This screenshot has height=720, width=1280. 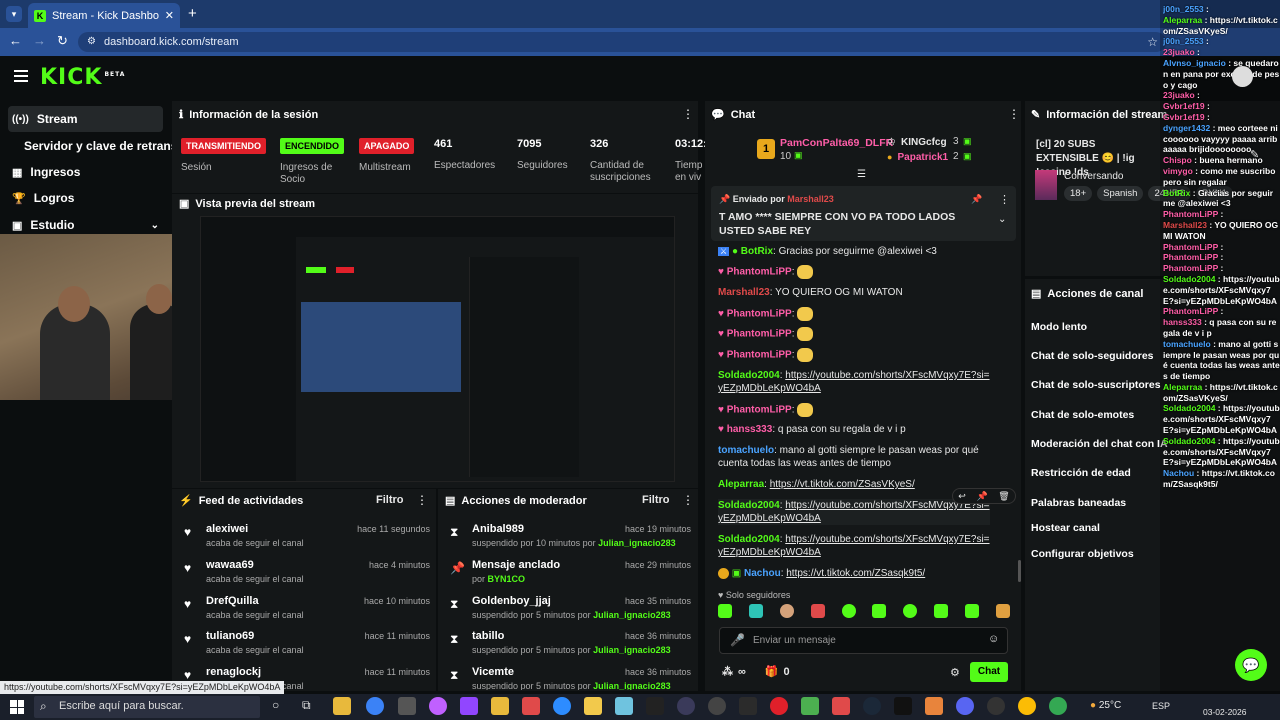 What do you see at coordinates (147, 707) in the screenshot?
I see `taskbar-search: ⌕ Escribe aquí para buscar.` at bounding box center [147, 707].